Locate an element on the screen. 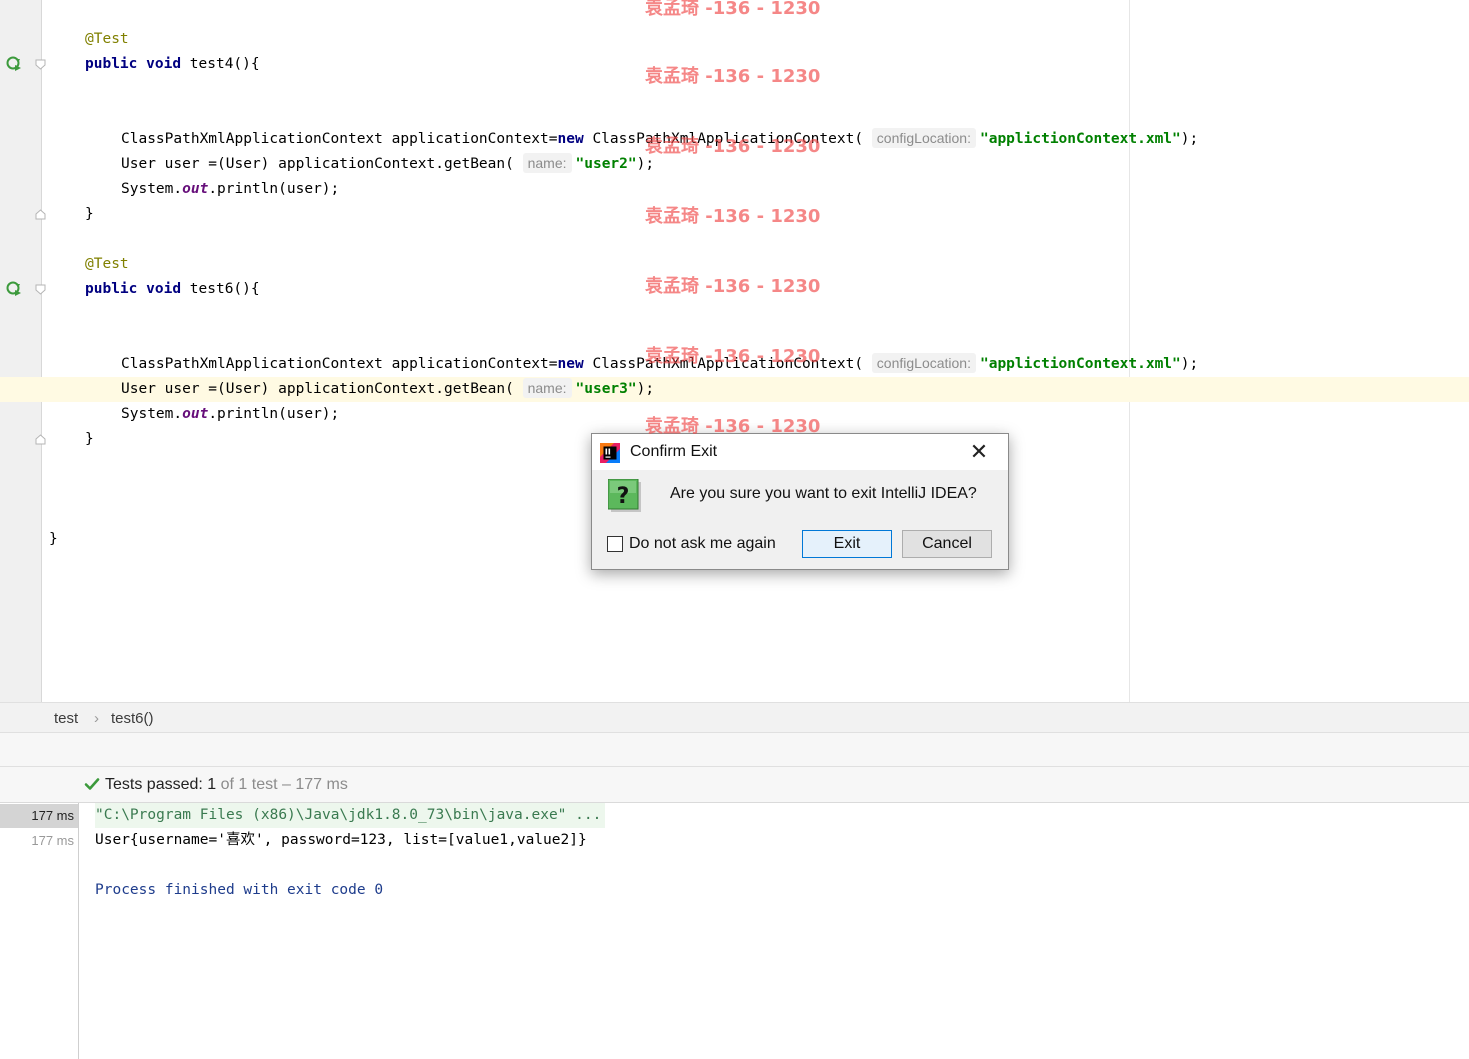 This screenshot has width=1469, height=1059. test-status-bar: Tests passed: 1 of 1 test – 177 ms is located at coordinates (734, 785).